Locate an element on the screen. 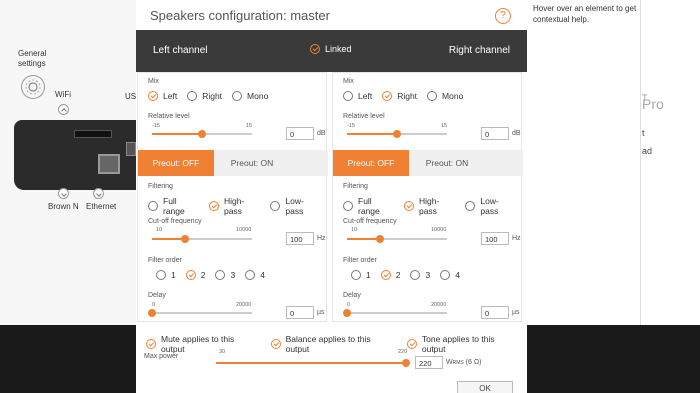  divider is located at coordinates (640, 162).